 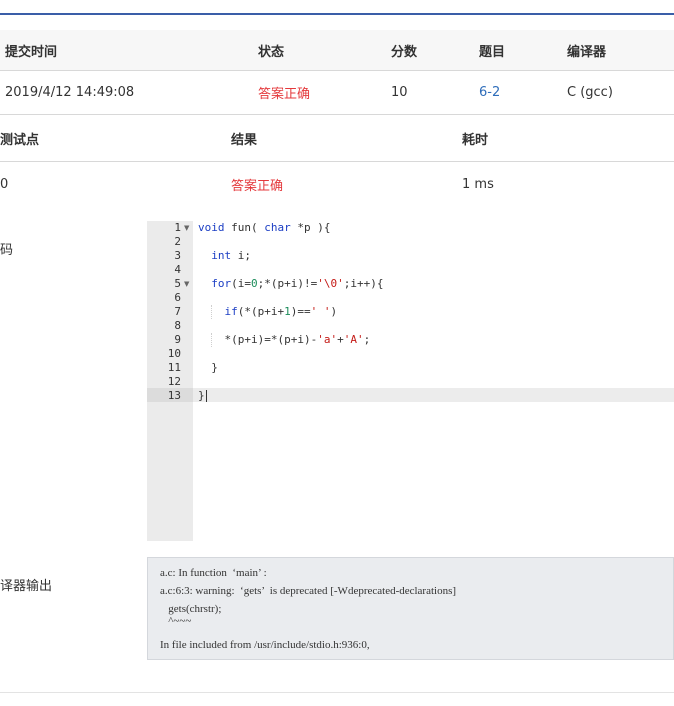 I want to click on code-line: 5 ▼ for(i=0;*(p+i)!='\0';i++){, so click(x=410, y=284).